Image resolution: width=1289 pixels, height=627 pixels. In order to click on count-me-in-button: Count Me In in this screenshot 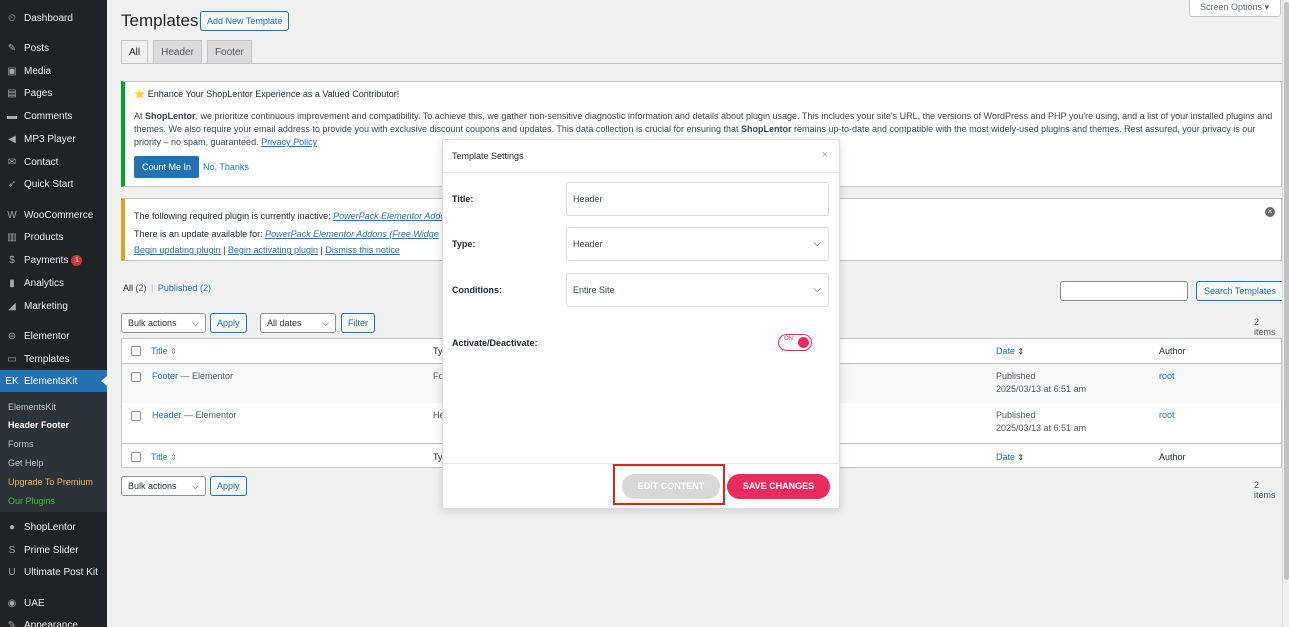, I will do `click(167, 167)`.